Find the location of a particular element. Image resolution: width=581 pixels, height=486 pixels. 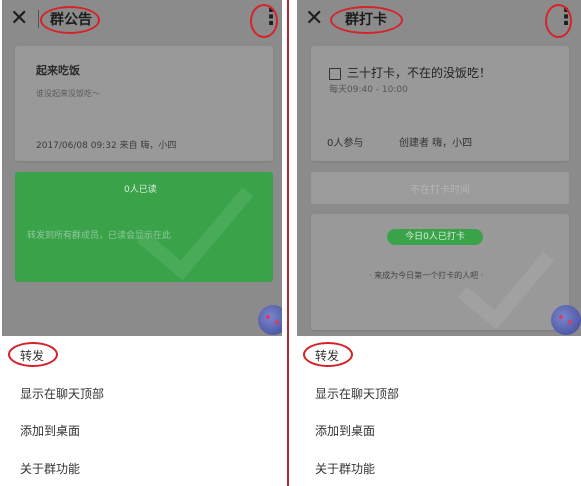

read-status-panel: 0人已读 转发到所有群成员，已读会显示在此 is located at coordinates (144, 219).